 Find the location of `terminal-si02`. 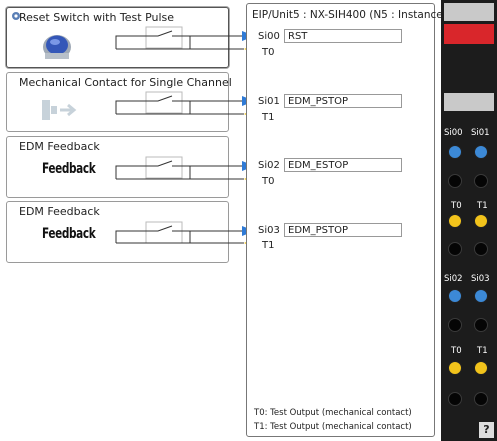

terminal-si02 is located at coordinates (455, 296).